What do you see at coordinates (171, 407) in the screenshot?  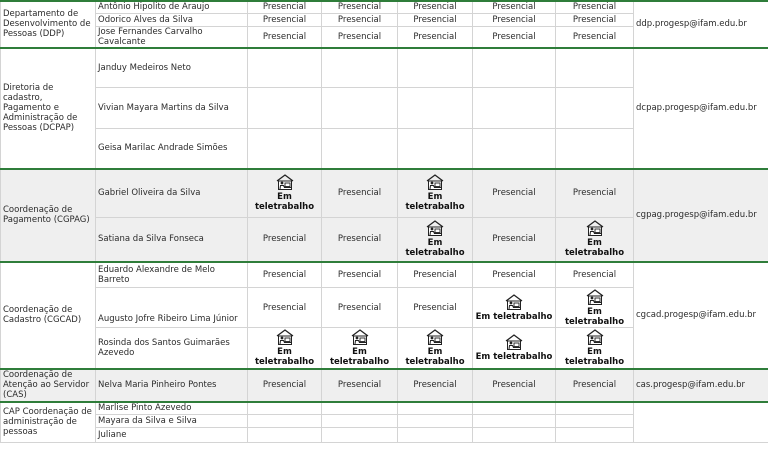 I see `employee-name: Marlise Pinto Azevedo` at bounding box center [171, 407].